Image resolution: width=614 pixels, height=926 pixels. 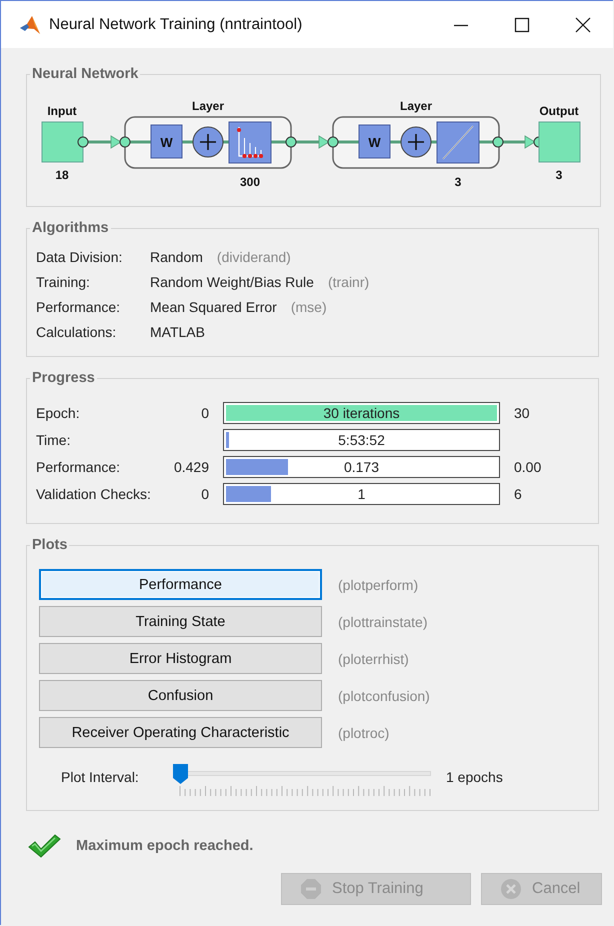 What do you see at coordinates (308, 307) in the screenshot?
I see `function-name: (mse)` at bounding box center [308, 307].